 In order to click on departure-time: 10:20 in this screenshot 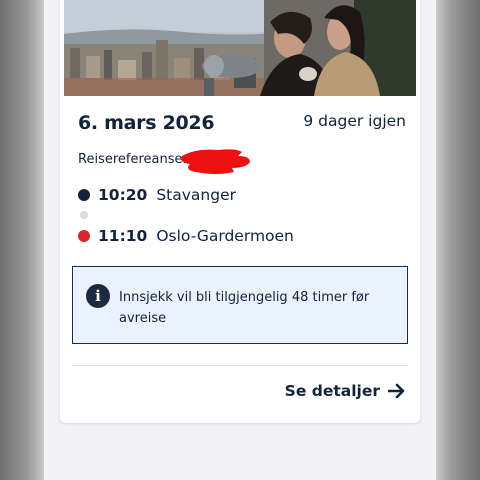, I will do `click(123, 195)`.